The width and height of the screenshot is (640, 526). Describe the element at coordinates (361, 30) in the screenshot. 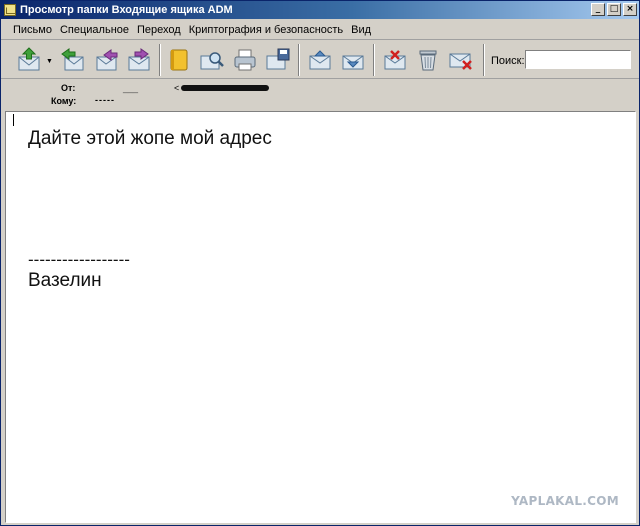

I see `menu-item-view: Вид` at that location.